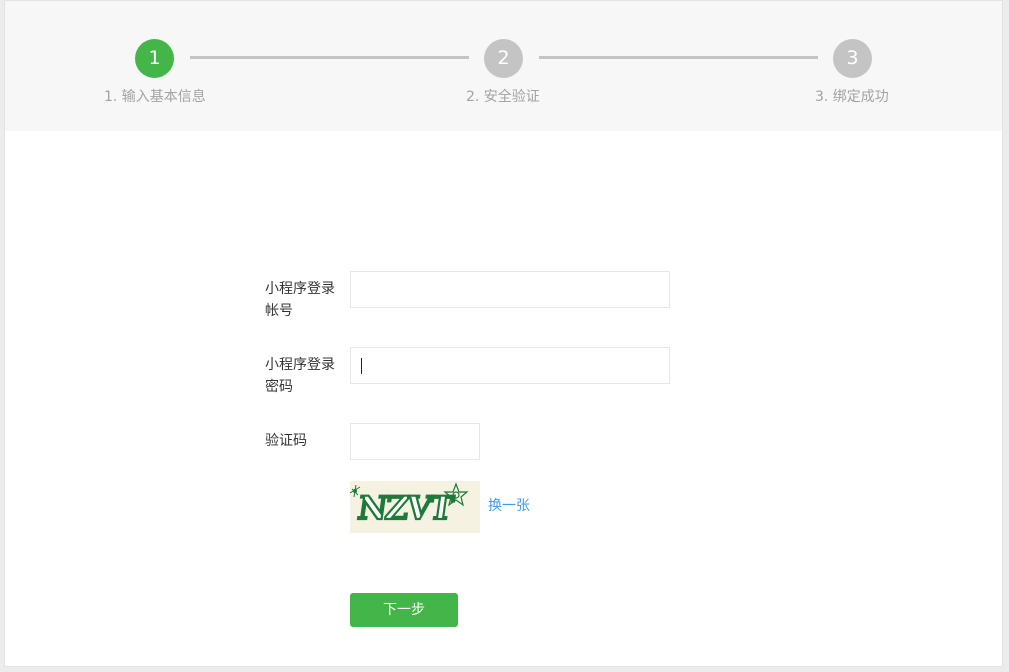 Image resolution: width=1009 pixels, height=672 pixels. I want to click on text-caret, so click(361, 366).